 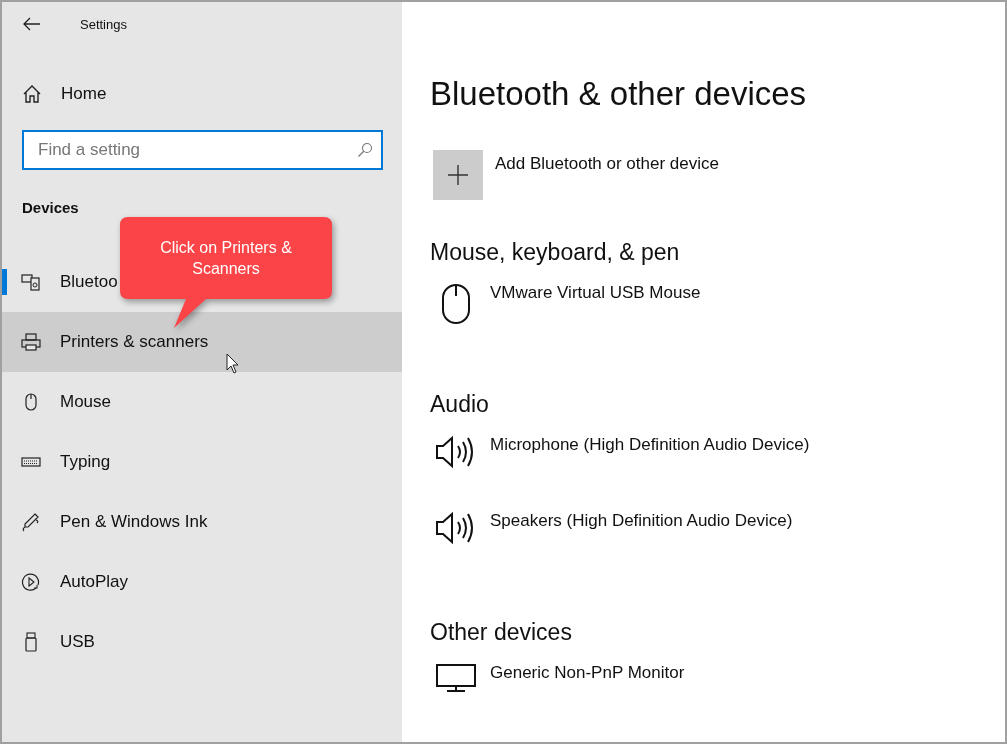 What do you see at coordinates (555, 252) in the screenshot?
I see `section-heading: Mouse, keyboard, & pen` at bounding box center [555, 252].